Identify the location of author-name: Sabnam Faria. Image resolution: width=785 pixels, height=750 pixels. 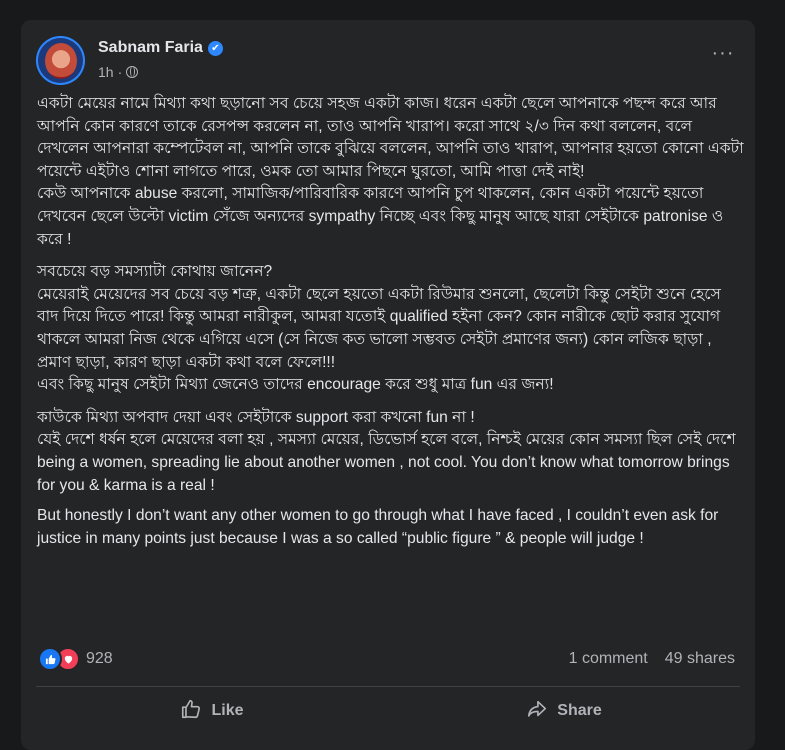
(150, 48).